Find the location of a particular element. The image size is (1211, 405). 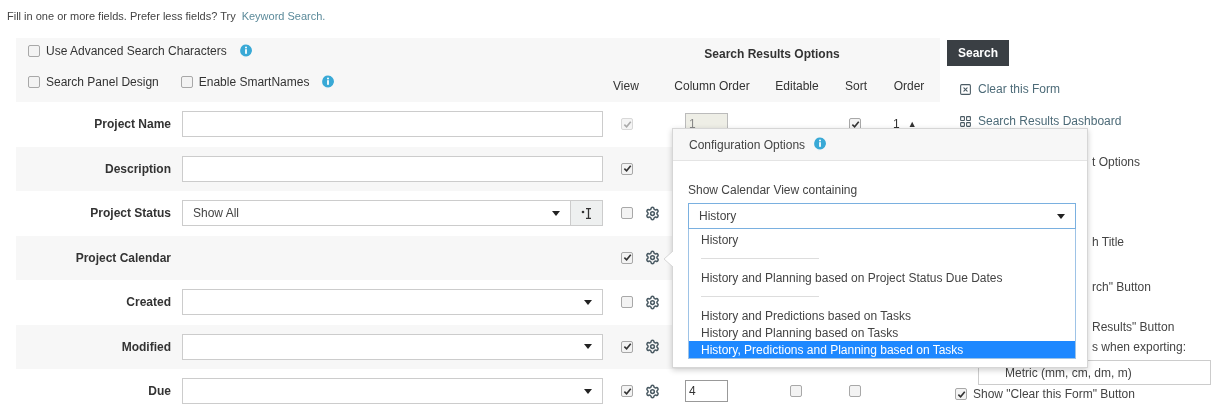

column-order-input: 4 is located at coordinates (706, 391).